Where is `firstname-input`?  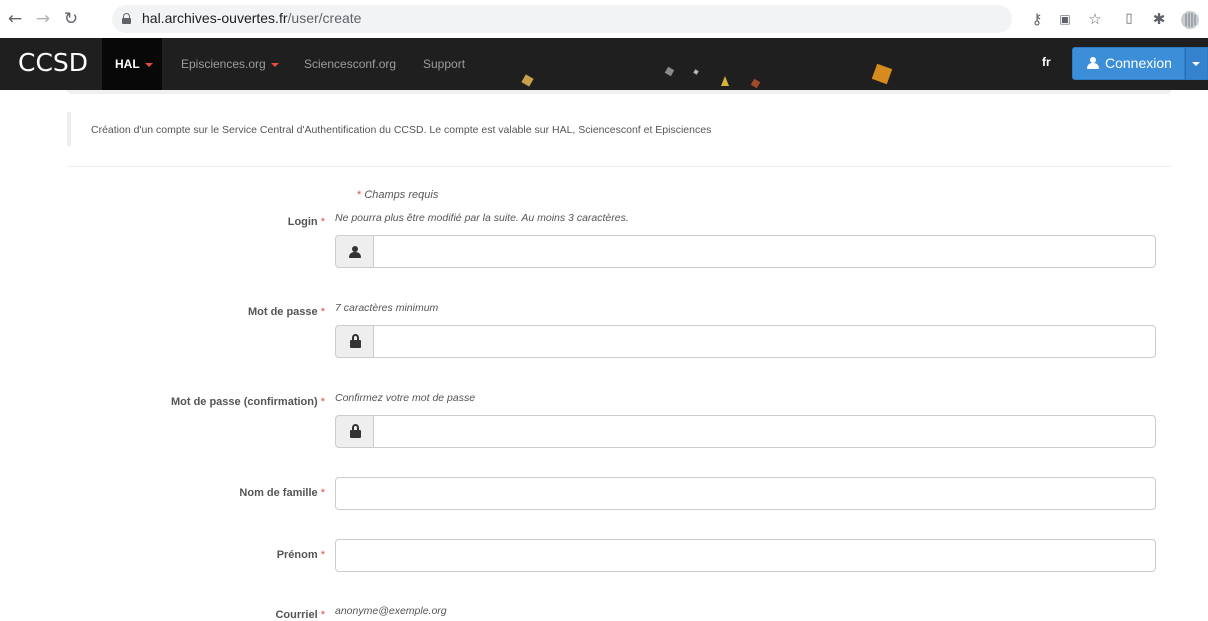 firstname-input is located at coordinates (745, 555).